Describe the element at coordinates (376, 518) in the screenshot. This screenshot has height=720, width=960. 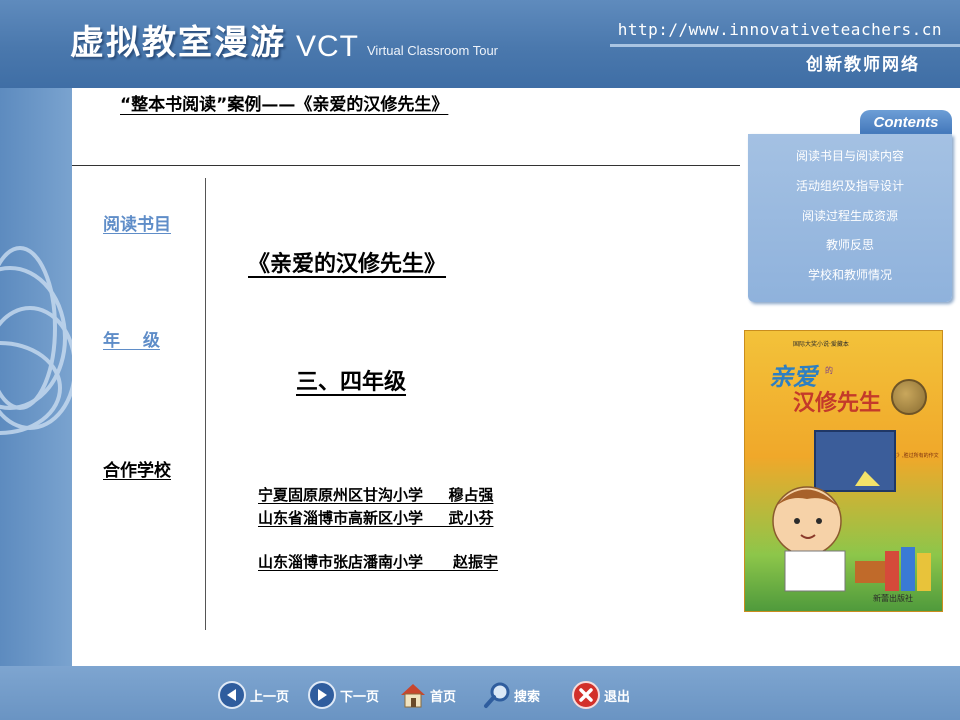
I see `school-entry: 山东省淄博市高新区小学 武小芬` at that location.